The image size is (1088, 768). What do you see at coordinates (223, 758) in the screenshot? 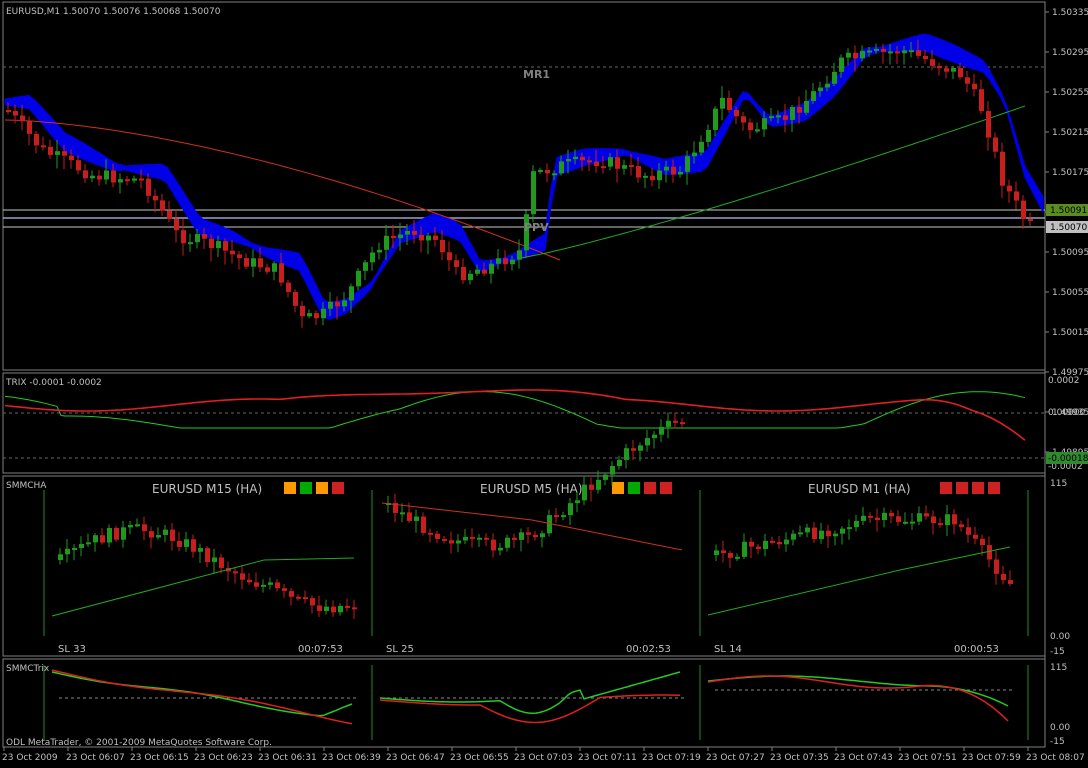
I see `time-tick-label: 23 Oct 06:23` at bounding box center [223, 758].